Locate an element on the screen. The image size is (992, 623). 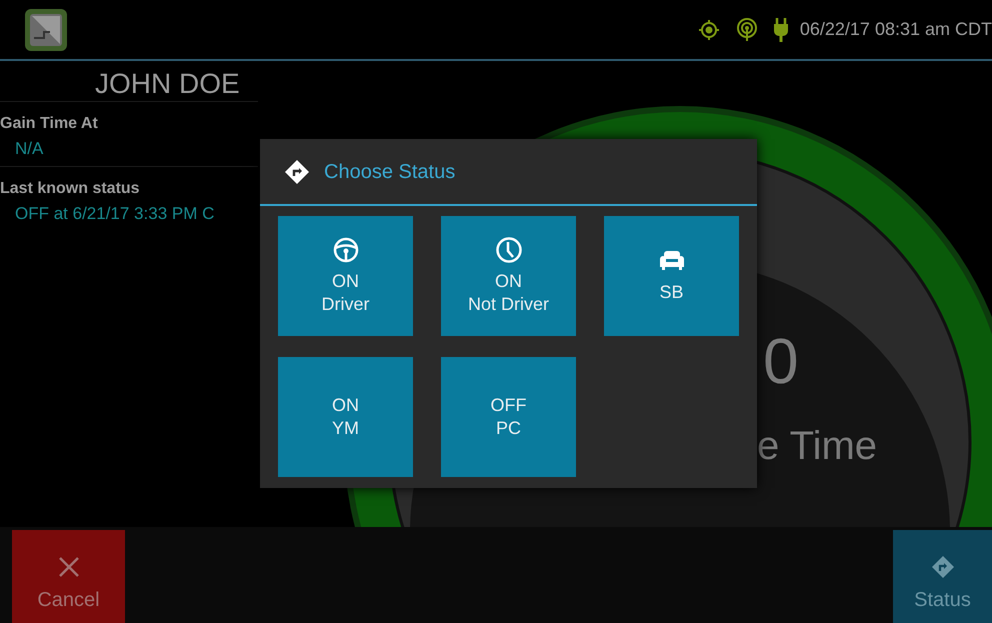
clock-icon is located at coordinates (508, 250).